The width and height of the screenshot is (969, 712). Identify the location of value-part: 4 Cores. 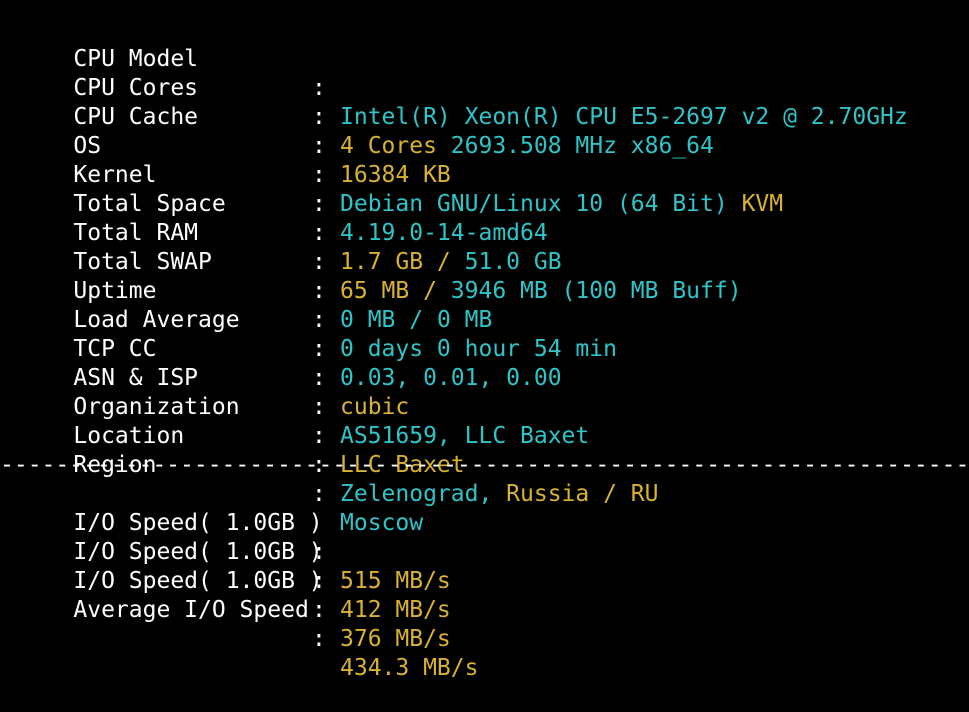
(395, 146).